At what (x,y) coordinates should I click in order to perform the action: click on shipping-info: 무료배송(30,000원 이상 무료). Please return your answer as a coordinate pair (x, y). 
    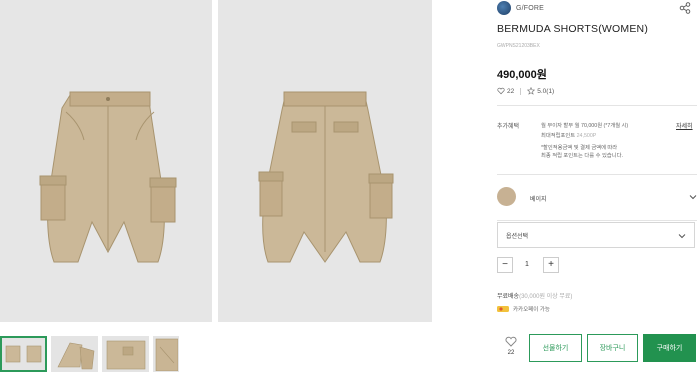
    Looking at the image, I should click on (535, 297).